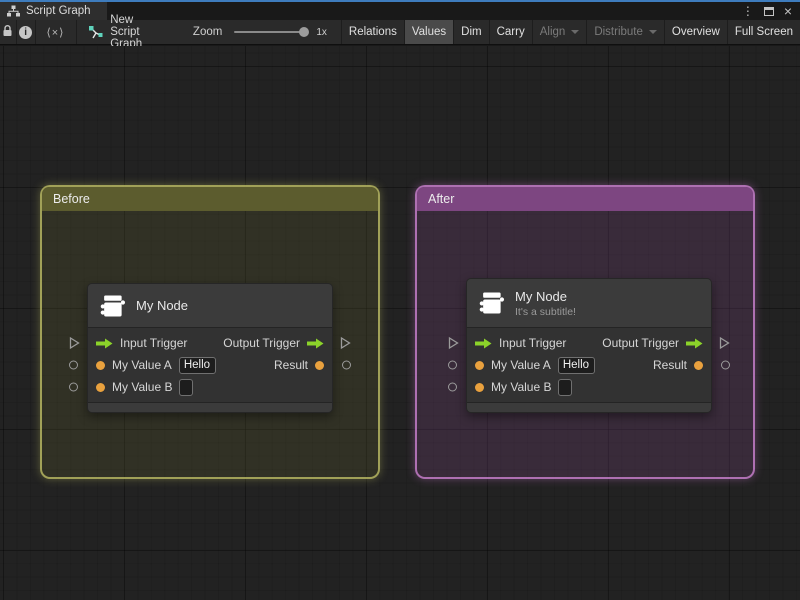  I want to click on dim-button: Dim, so click(471, 32).